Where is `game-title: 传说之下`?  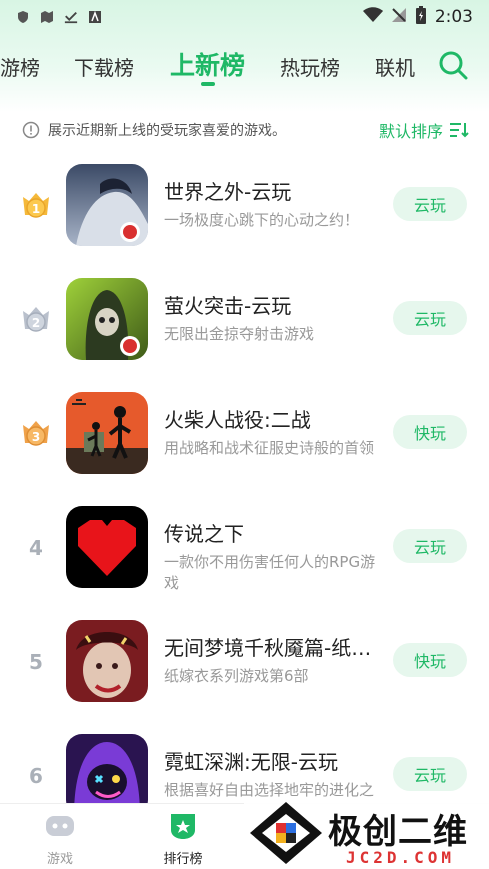
game-title: 传说之下 is located at coordinates (204, 534).